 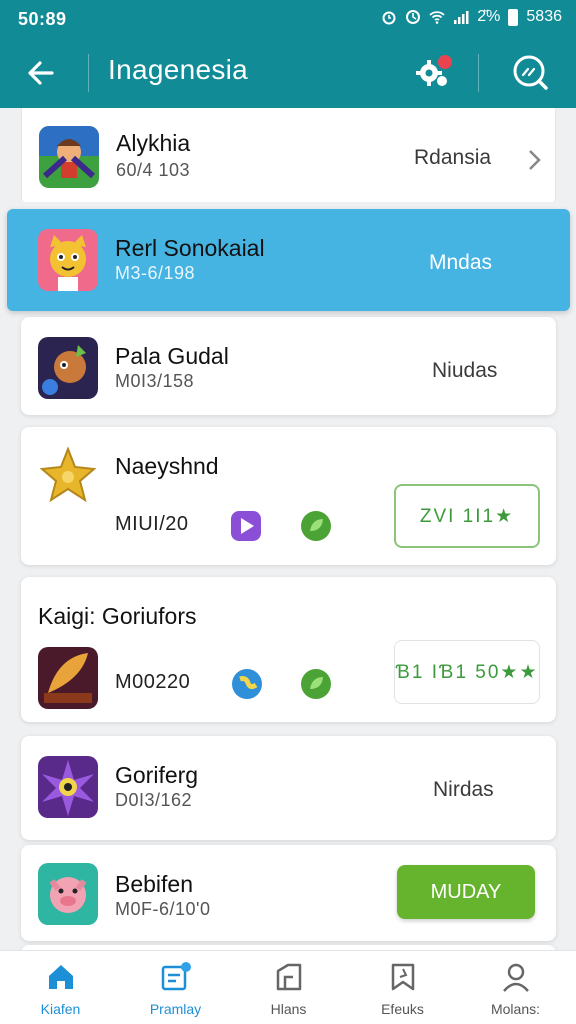 I want to click on home-icon, so click(x=61, y=977).